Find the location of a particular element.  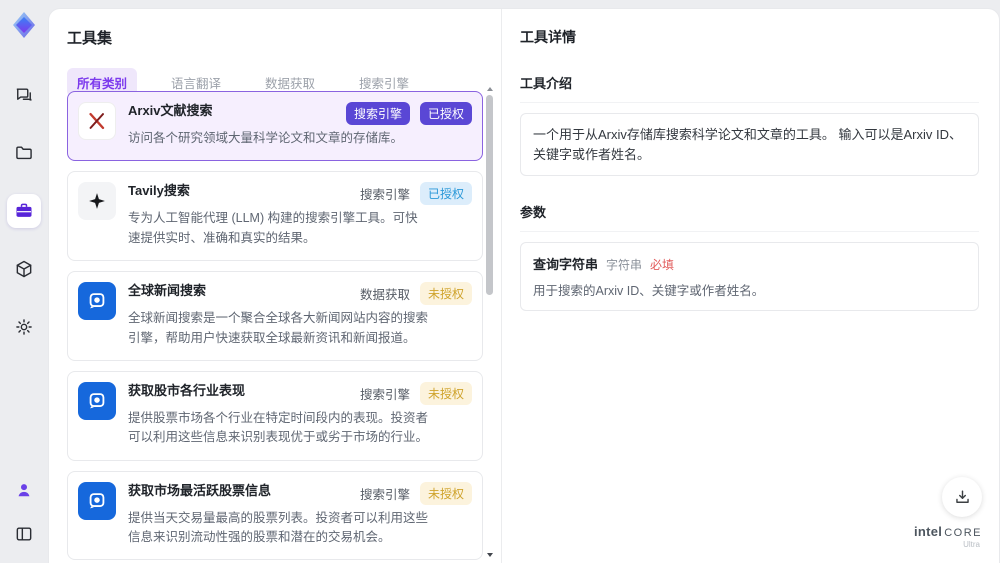

sidebar-item-toolbox-icon is located at coordinates (24, 211).